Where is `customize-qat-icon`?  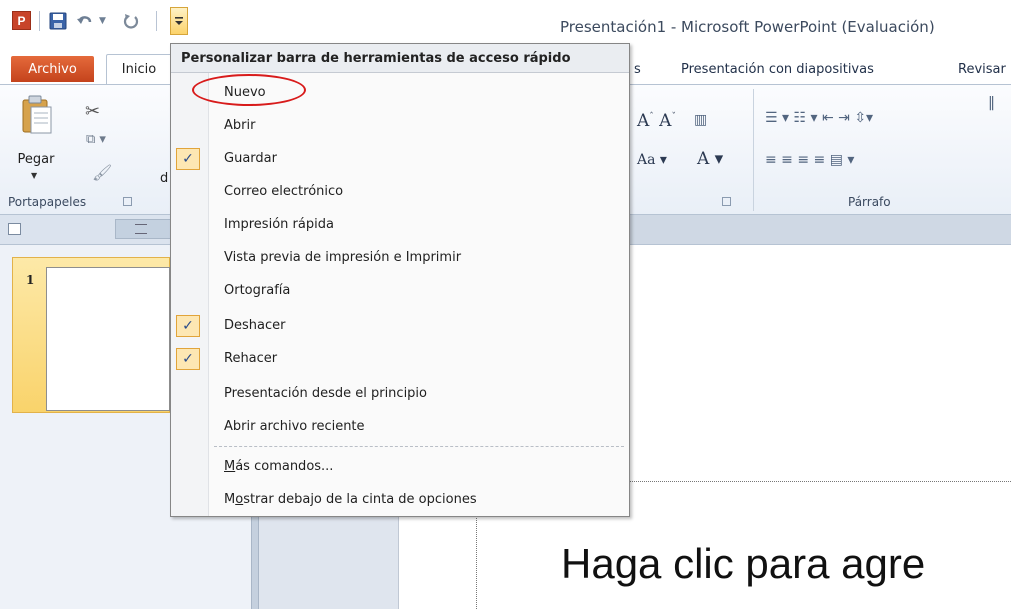 customize-qat-icon is located at coordinates (179, 21).